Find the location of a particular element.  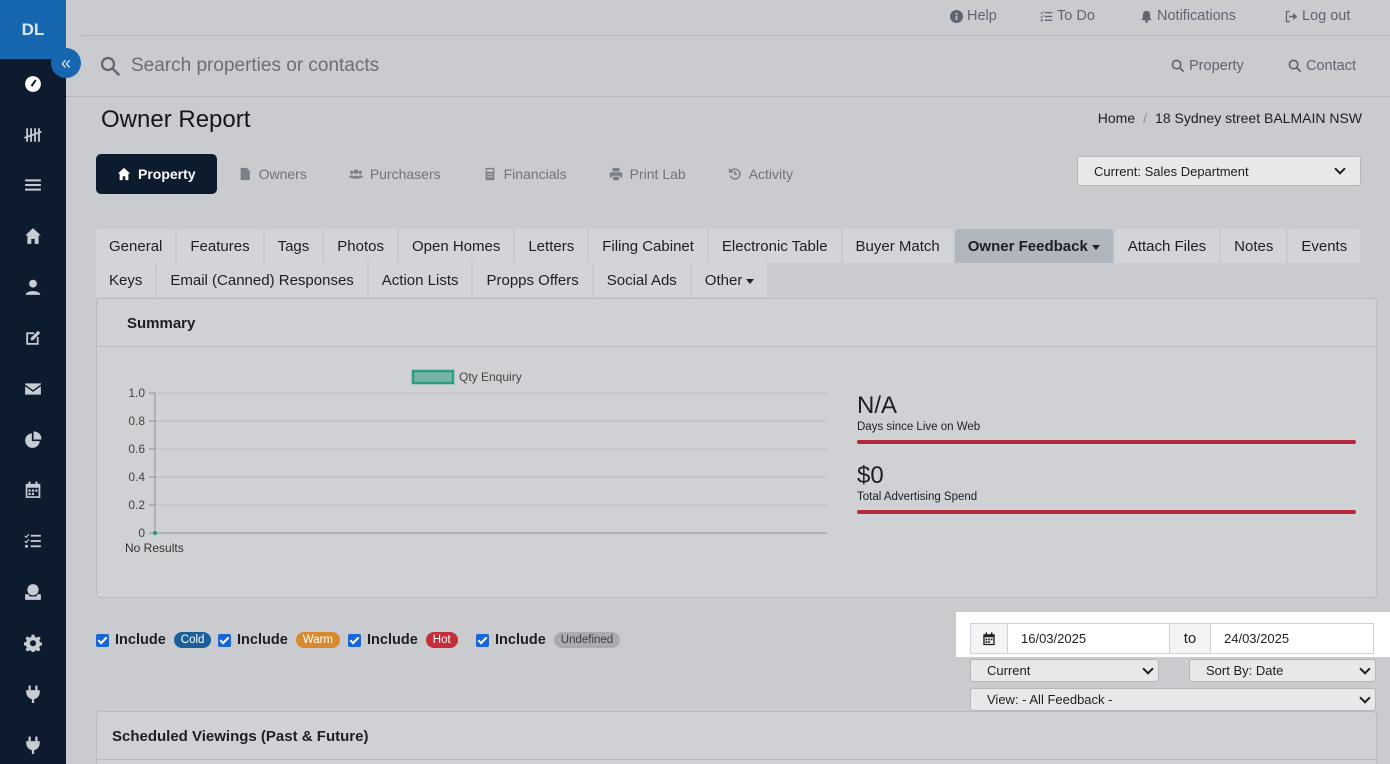

scheduled-viewings-title: Scheduled Viewings (Past & Future) is located at coordinates (736, 736).